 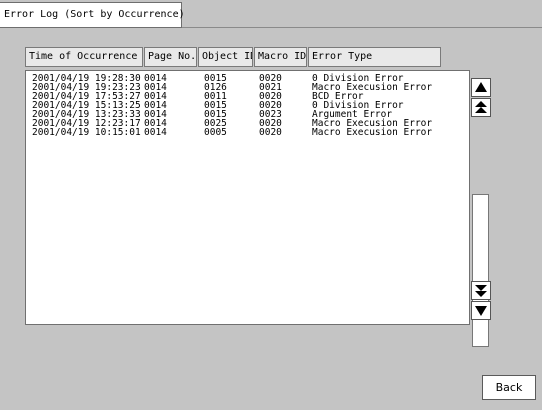 What do you see at coordinates (92, 15) in the screenshot?
I see `tab-error-log: Error Log (Sort by Occurrence)` at bounding box center [92, 15].